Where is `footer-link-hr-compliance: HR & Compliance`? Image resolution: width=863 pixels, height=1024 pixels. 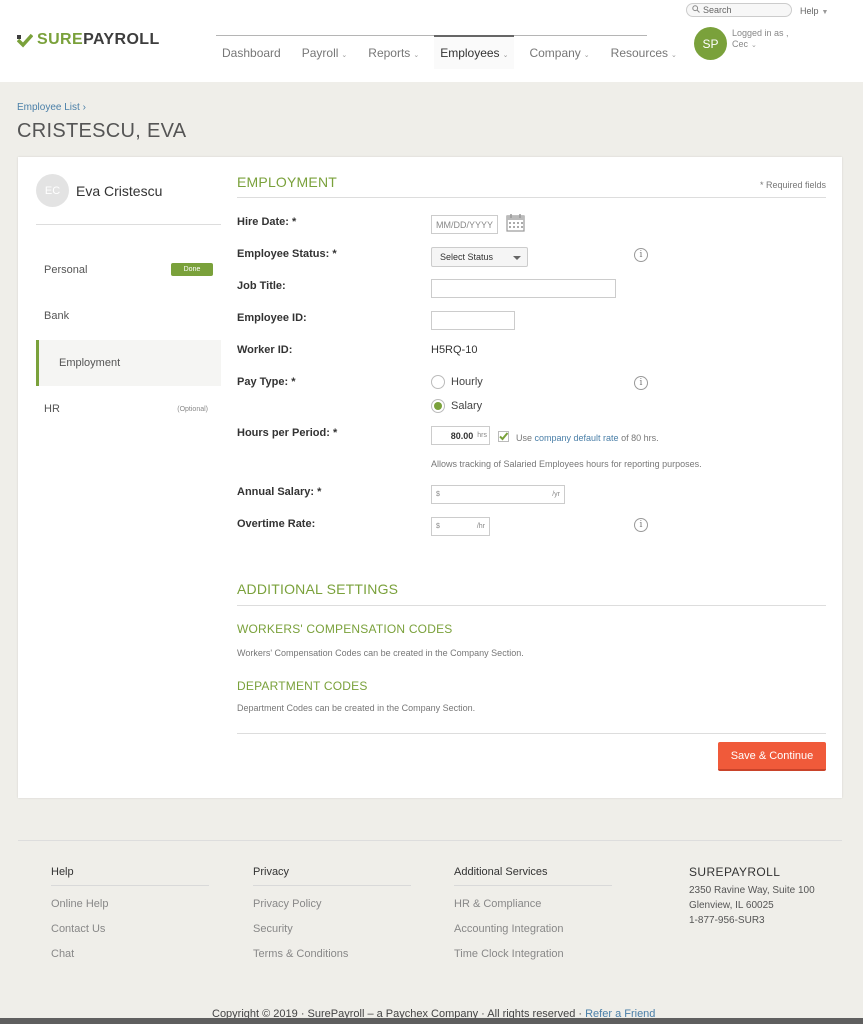 footer-link-hr-compliance: HR & Compliance is located at coordinates (533, 910).